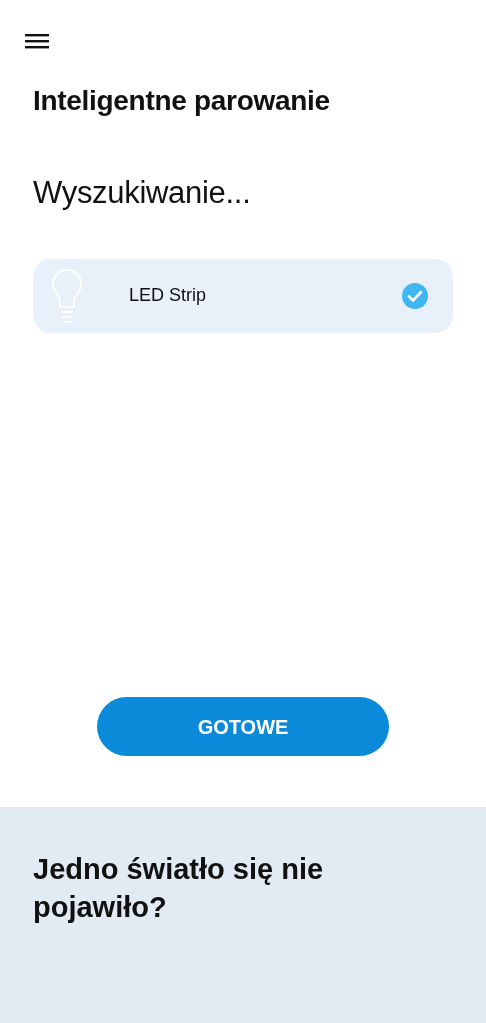 The image size is (486, 1023). What do you see at coordinates (243, 295) in the screenshot?
I see `device-item: LED Strip` at bounding box center [243, 295].